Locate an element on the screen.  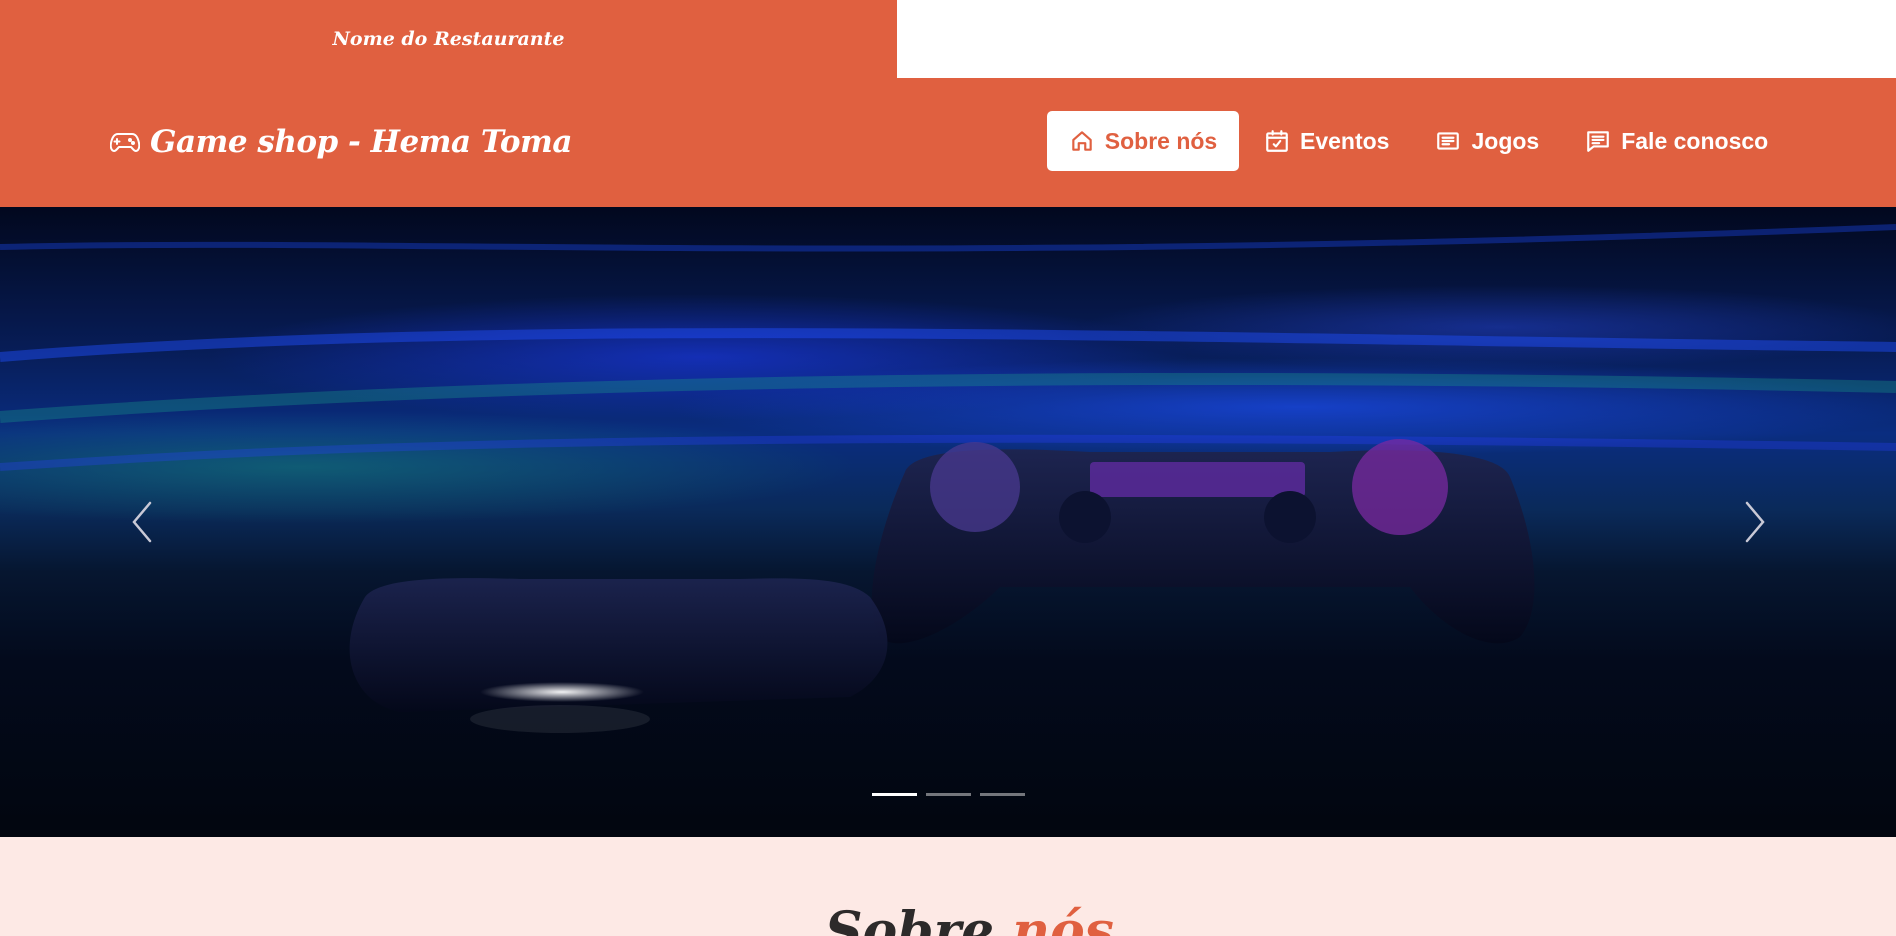
top-bar-blank-area is located at coordinates (1396, 39).